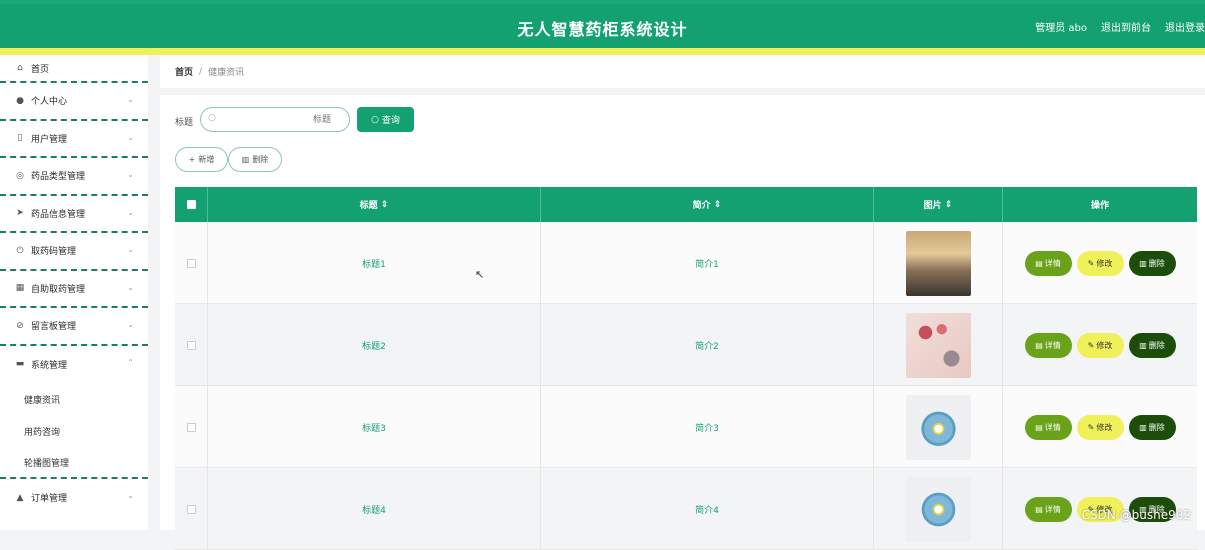 The image size is (1205, 550). Describe the element at coordinates (374, 427) in the screenshot. I see `title-cell: 标题3` at that location.